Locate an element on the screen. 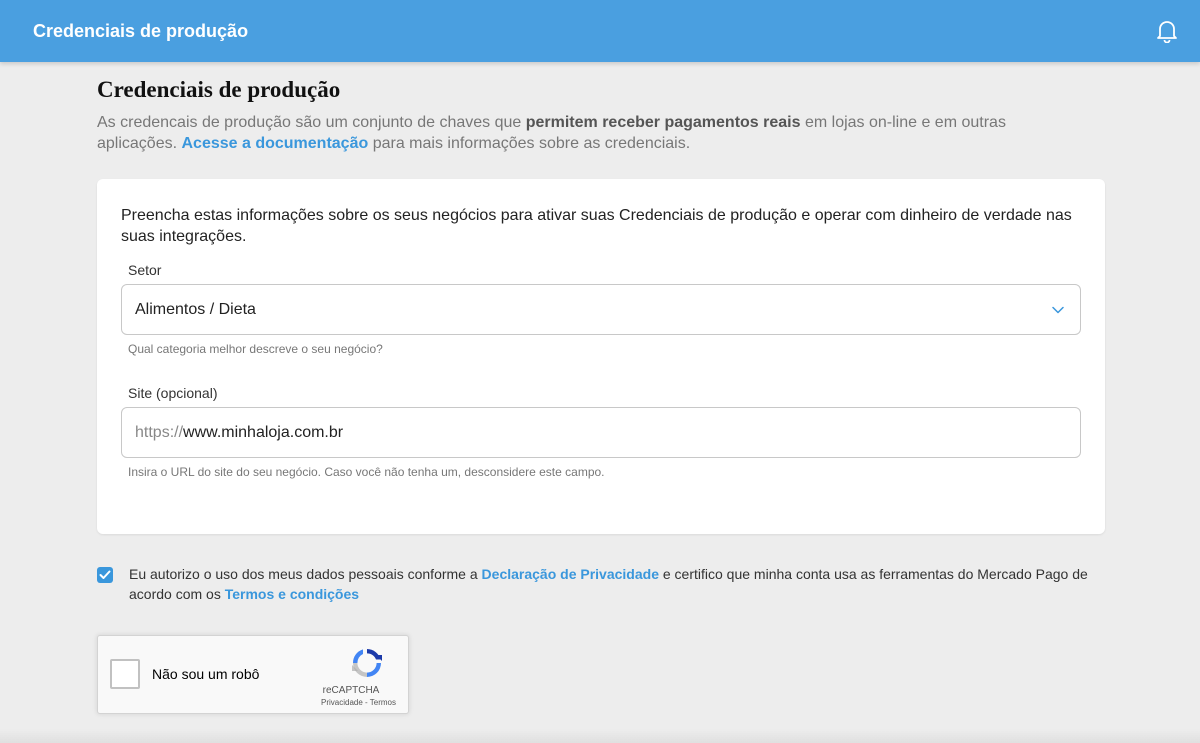 Image resolution: width=1200 pixels, height=743 pixels. recaptcha-links: Privacidade - Termos is located at coordinates (358, 702).